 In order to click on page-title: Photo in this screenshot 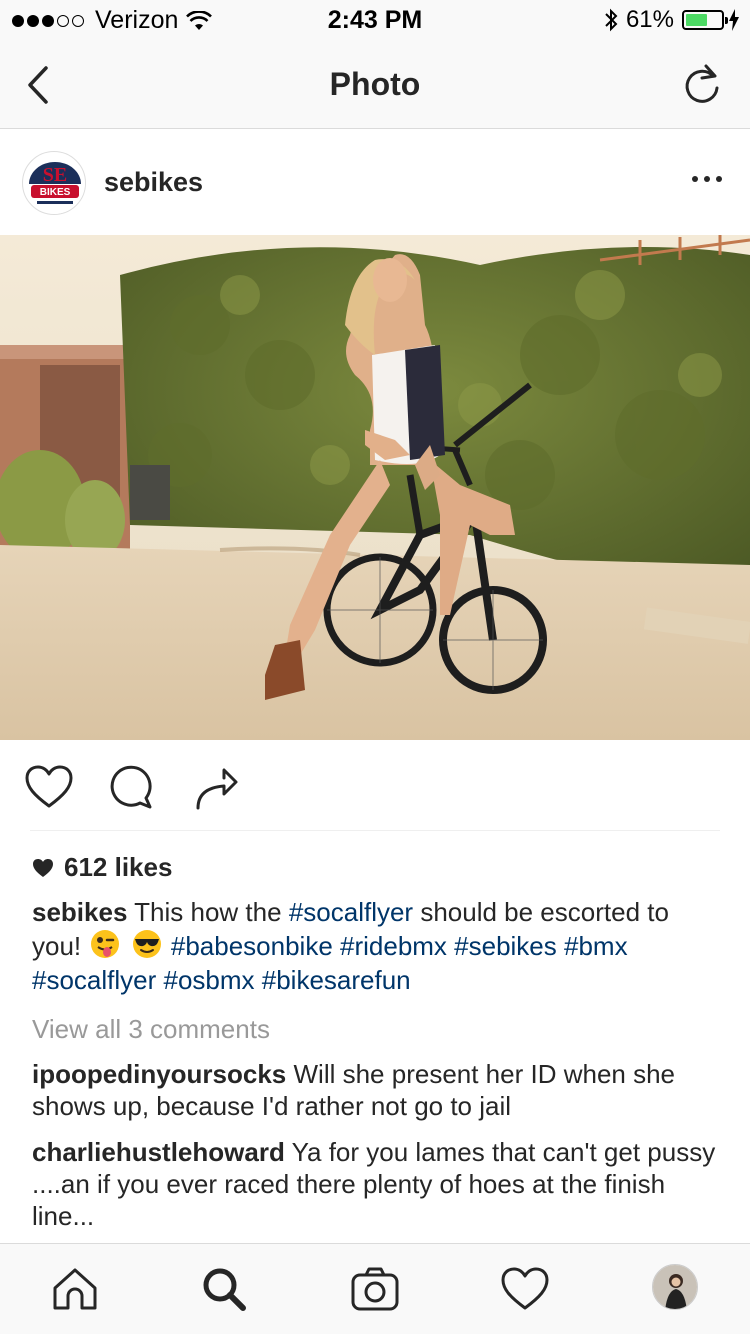, I will do `click(375, 84)`.